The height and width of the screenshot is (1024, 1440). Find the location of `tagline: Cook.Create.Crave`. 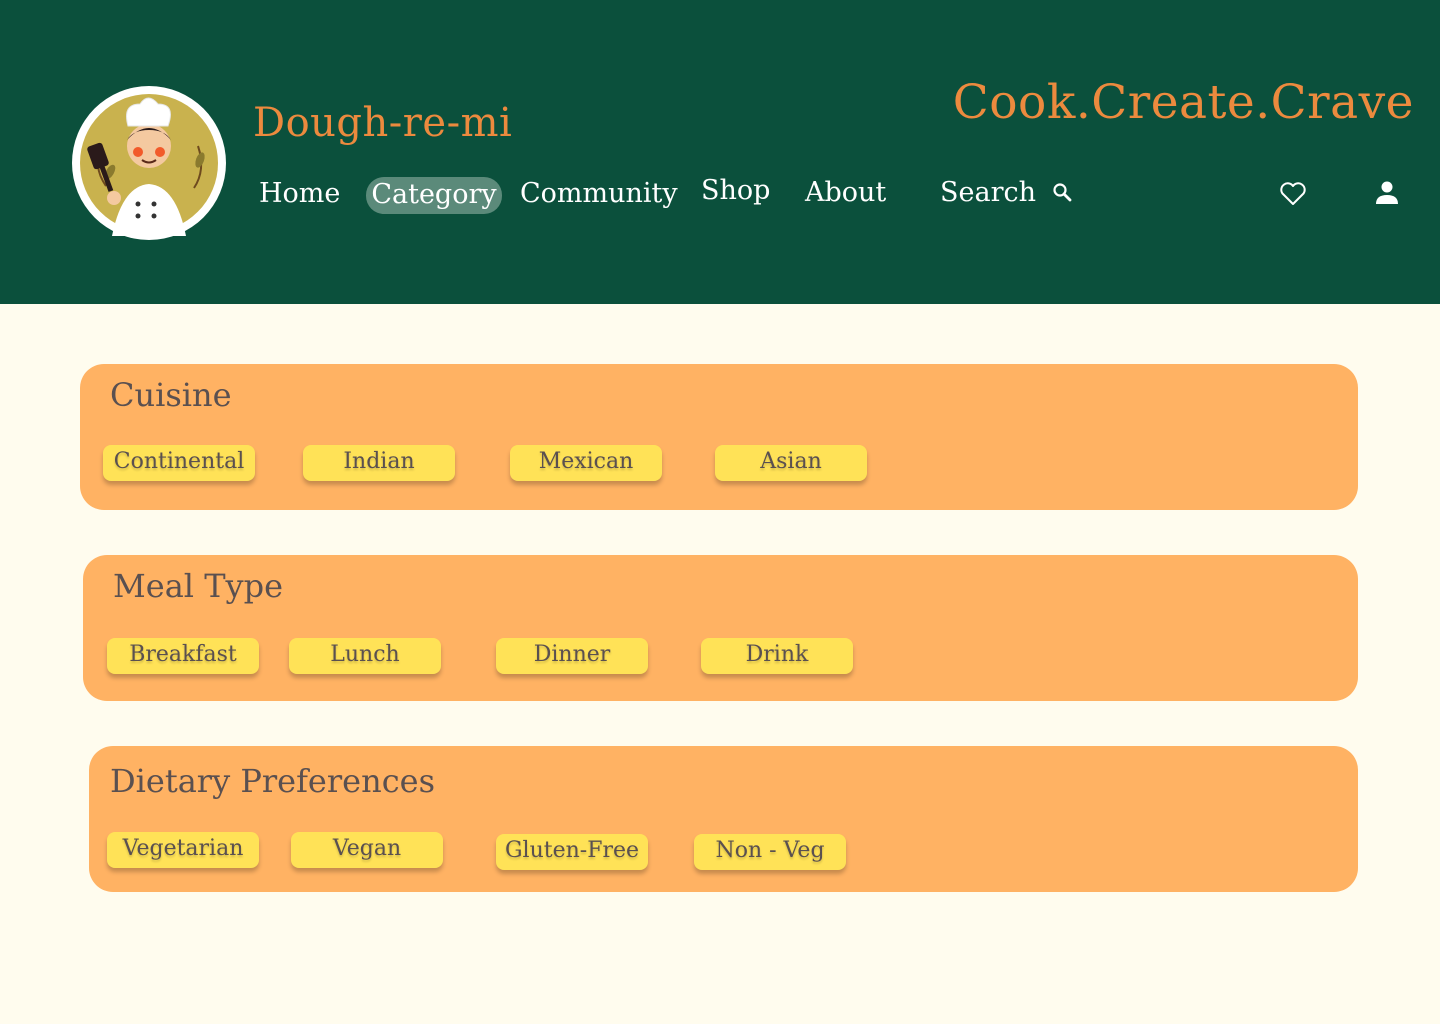

tagline: Cook.Create.Crave is located at coordinates (1183, 102).